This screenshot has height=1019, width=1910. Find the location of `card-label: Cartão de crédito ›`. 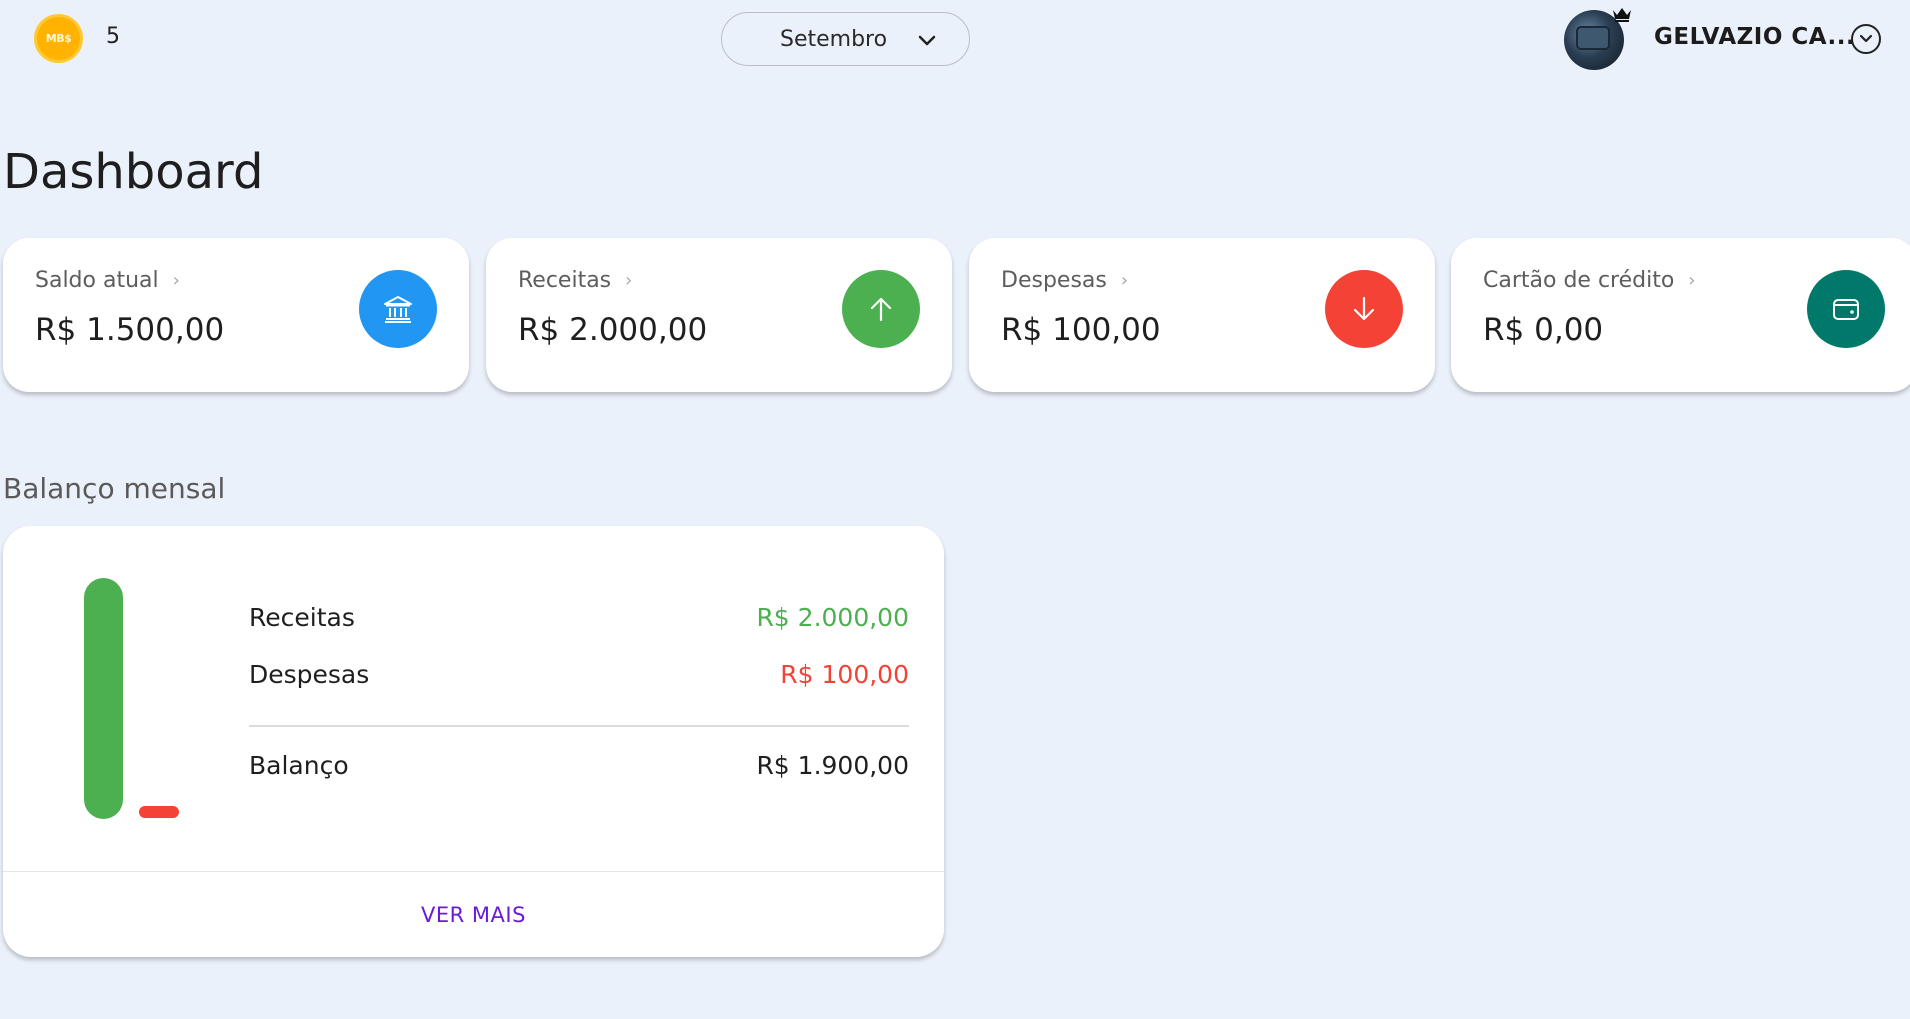

card-label: Cartão de crédito › is located at coordinates (1589, 280).